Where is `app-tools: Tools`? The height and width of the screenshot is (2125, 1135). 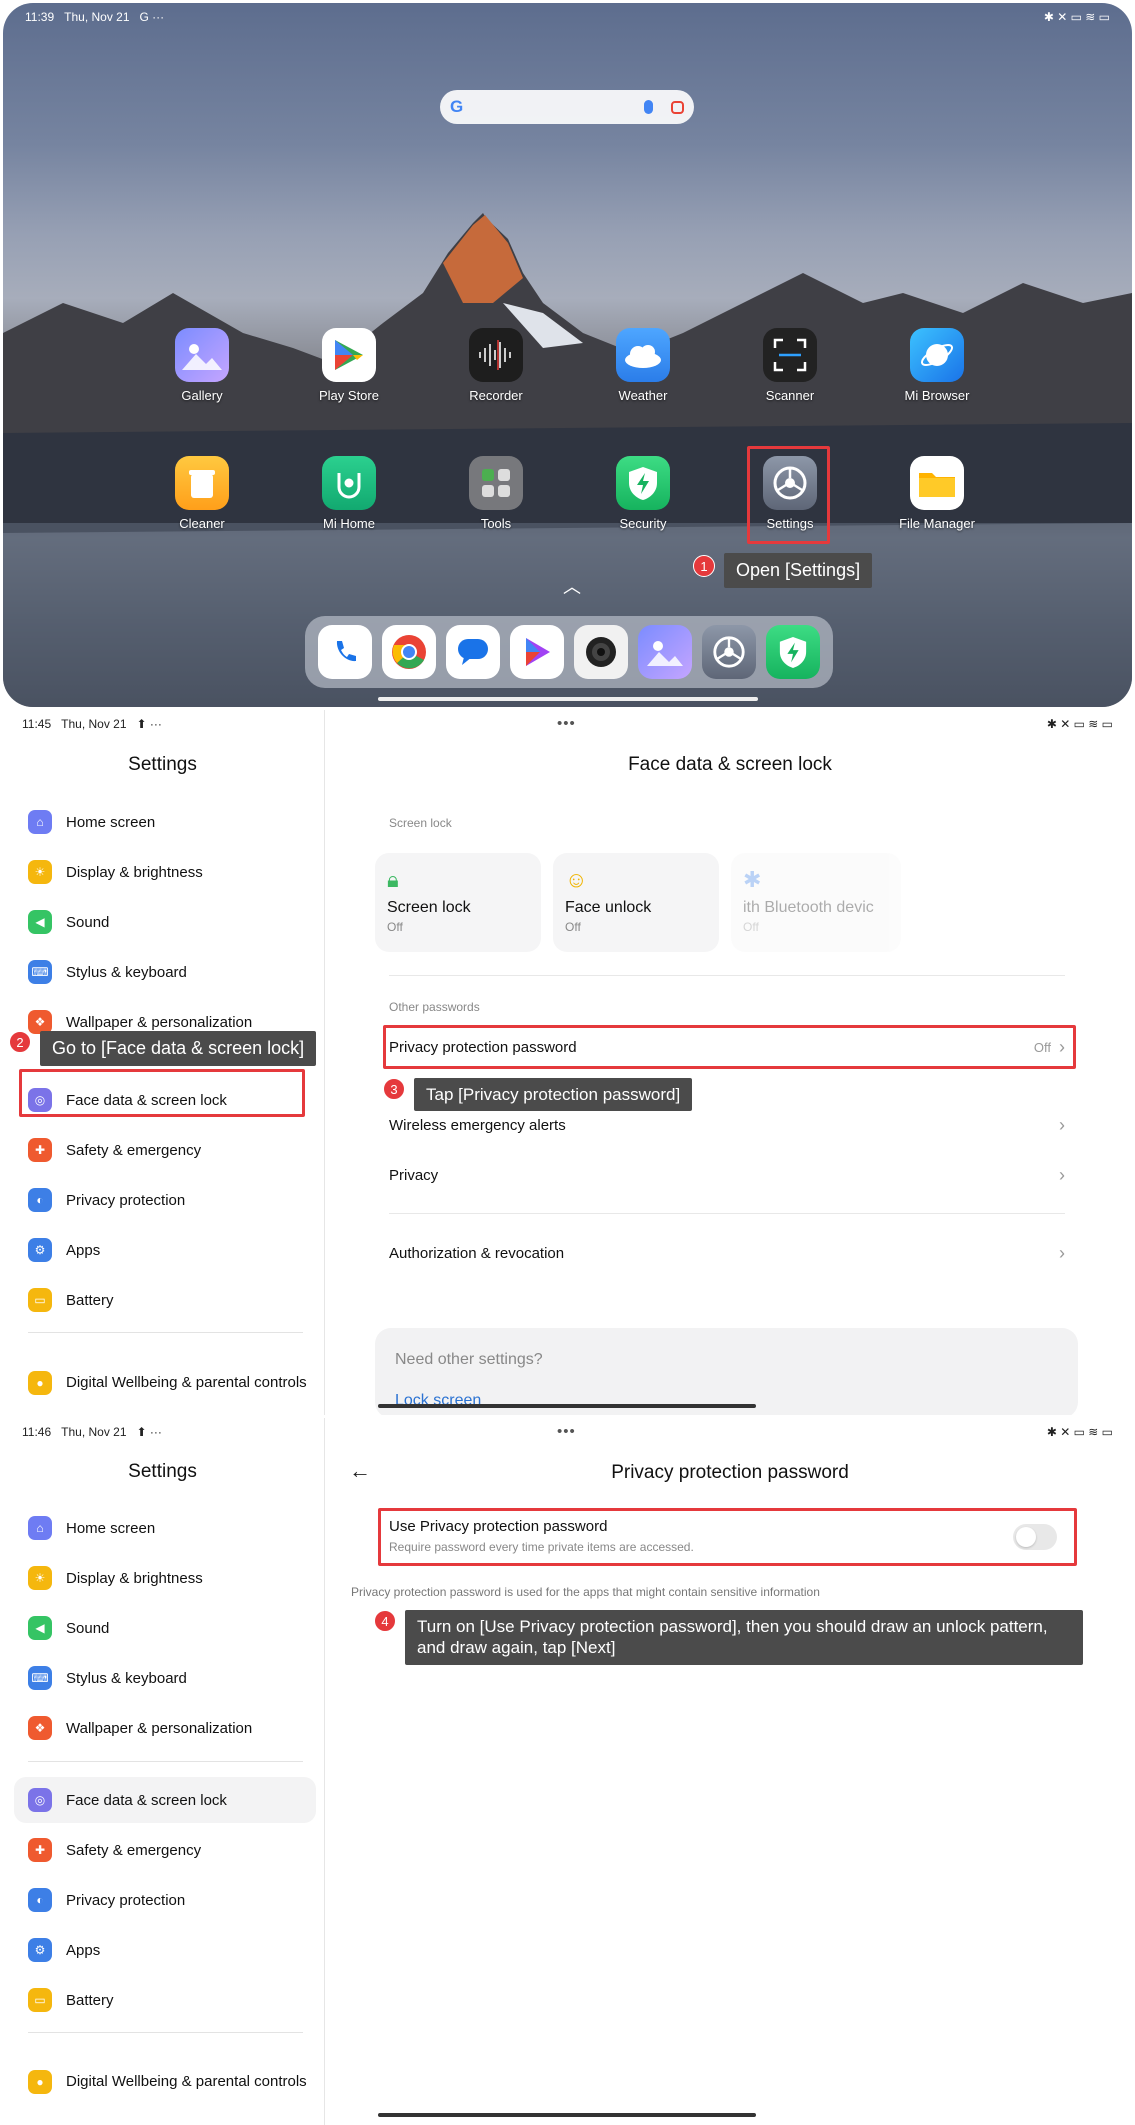 app-tools: Tools is located at coordinates (496, 493).